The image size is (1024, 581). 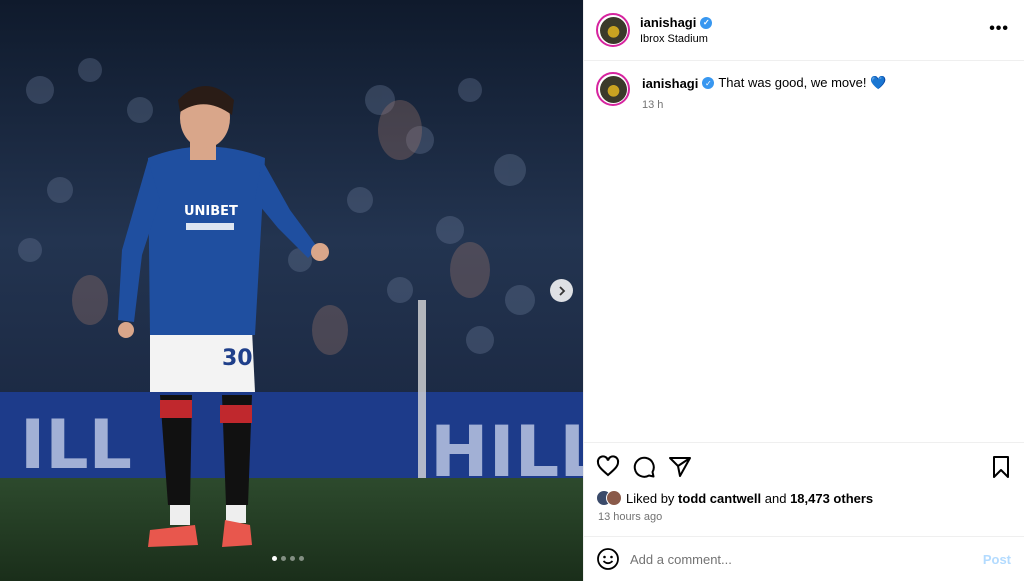 What do you see at coordinates (608, 559) in the screenshot?
I see `emoji-icon` at bounding box center [608, 559].